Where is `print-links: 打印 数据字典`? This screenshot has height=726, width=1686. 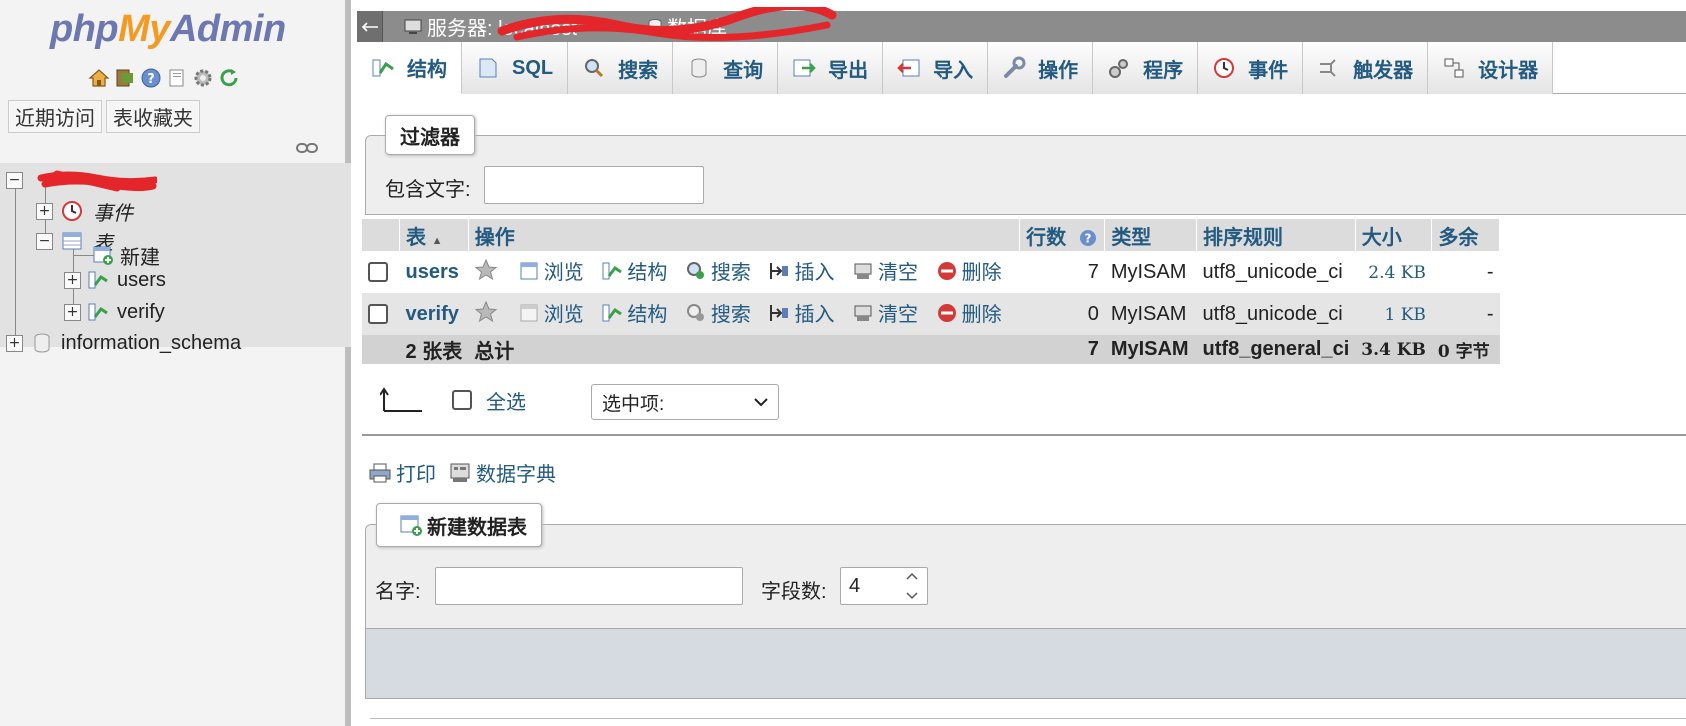
print-links: 打印 数据字典 is located at coordinates (462, 472).